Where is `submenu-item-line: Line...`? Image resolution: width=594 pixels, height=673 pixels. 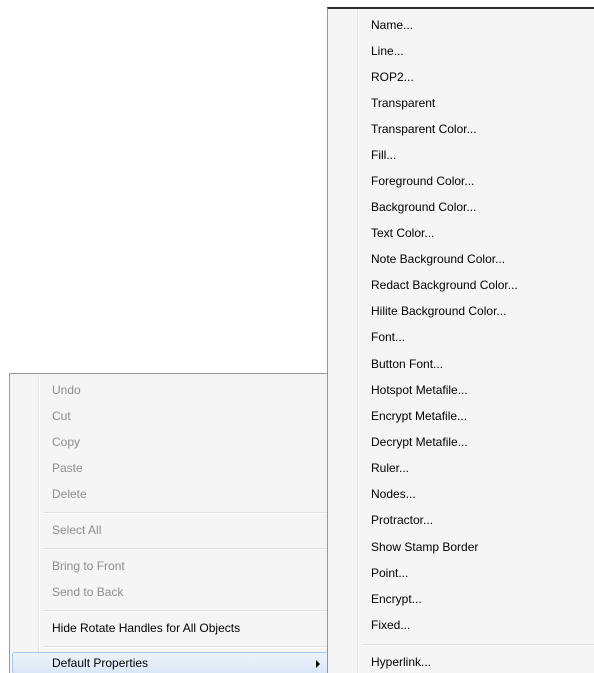
submenu-item-line: Line... is located at coordinates (462, 51).